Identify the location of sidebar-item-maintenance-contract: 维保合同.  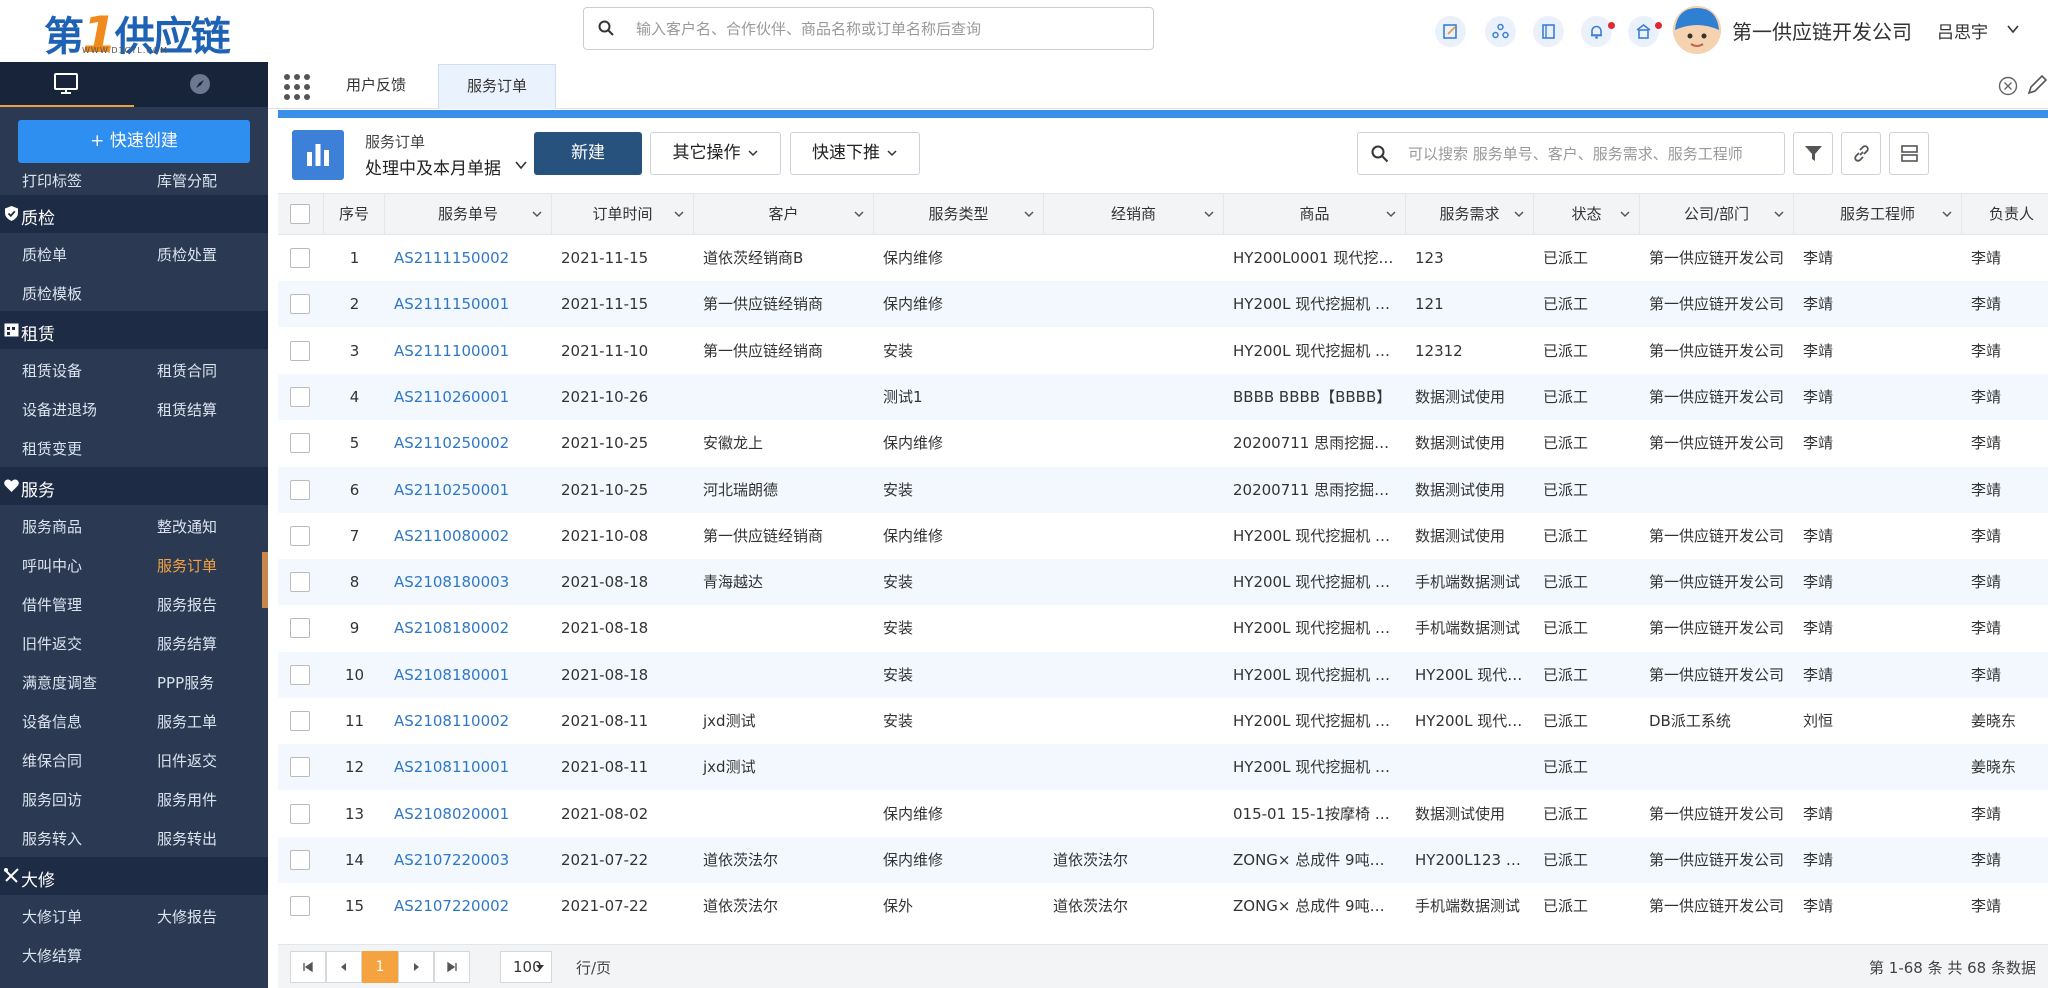
(52, 760).